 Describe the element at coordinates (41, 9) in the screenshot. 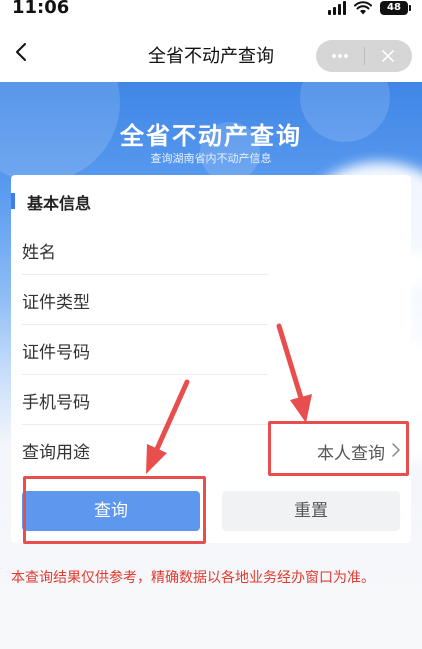

I see `status-time: 11:06` at that location.